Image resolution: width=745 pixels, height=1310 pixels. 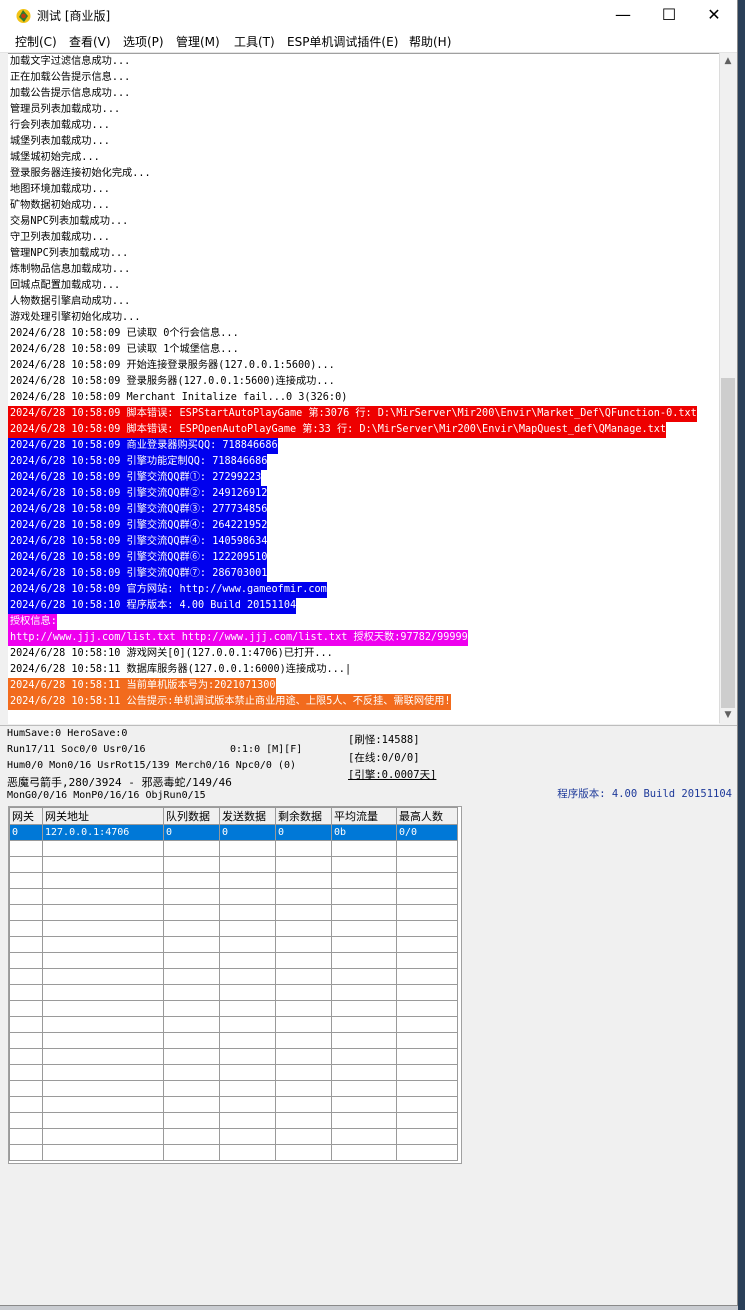 What do you see at coordinates (430, 41) in the screenshot?
I see `menu-help: 帮助(H)` at bounding box center [430, 41].